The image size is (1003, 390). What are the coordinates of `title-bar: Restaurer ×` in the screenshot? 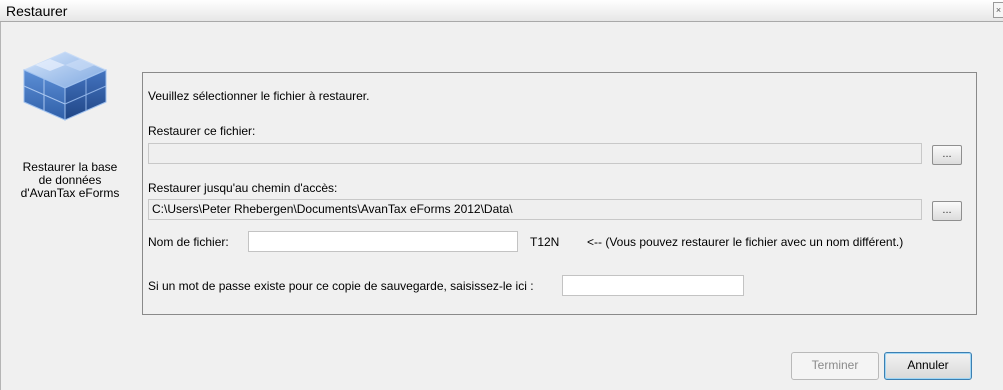 It's located at (501, 11).